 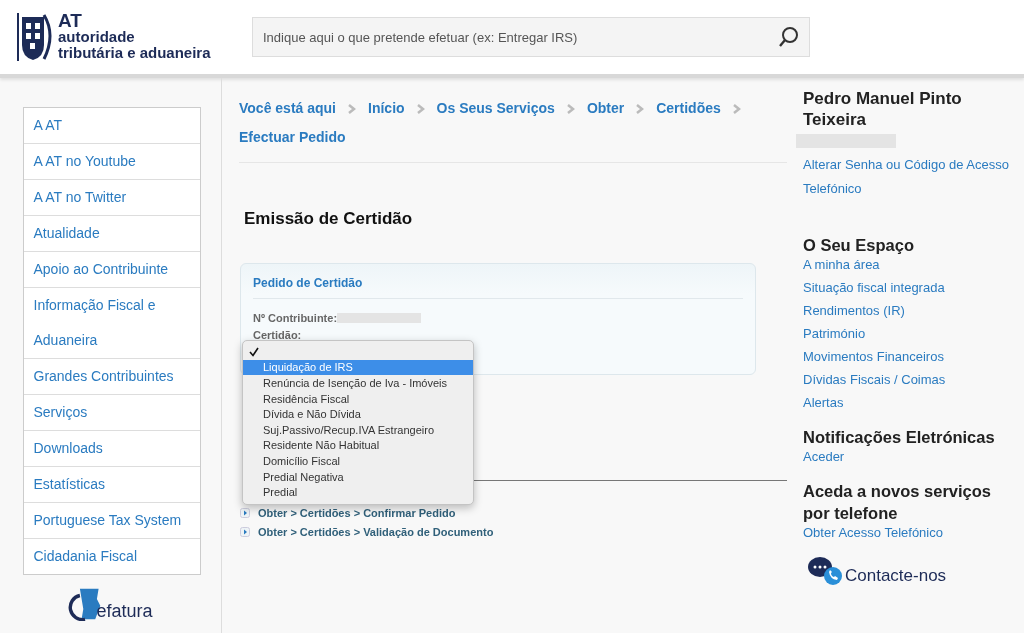 I want to click on page-title: Emissão de Certidão, so click(x=329, y=219).